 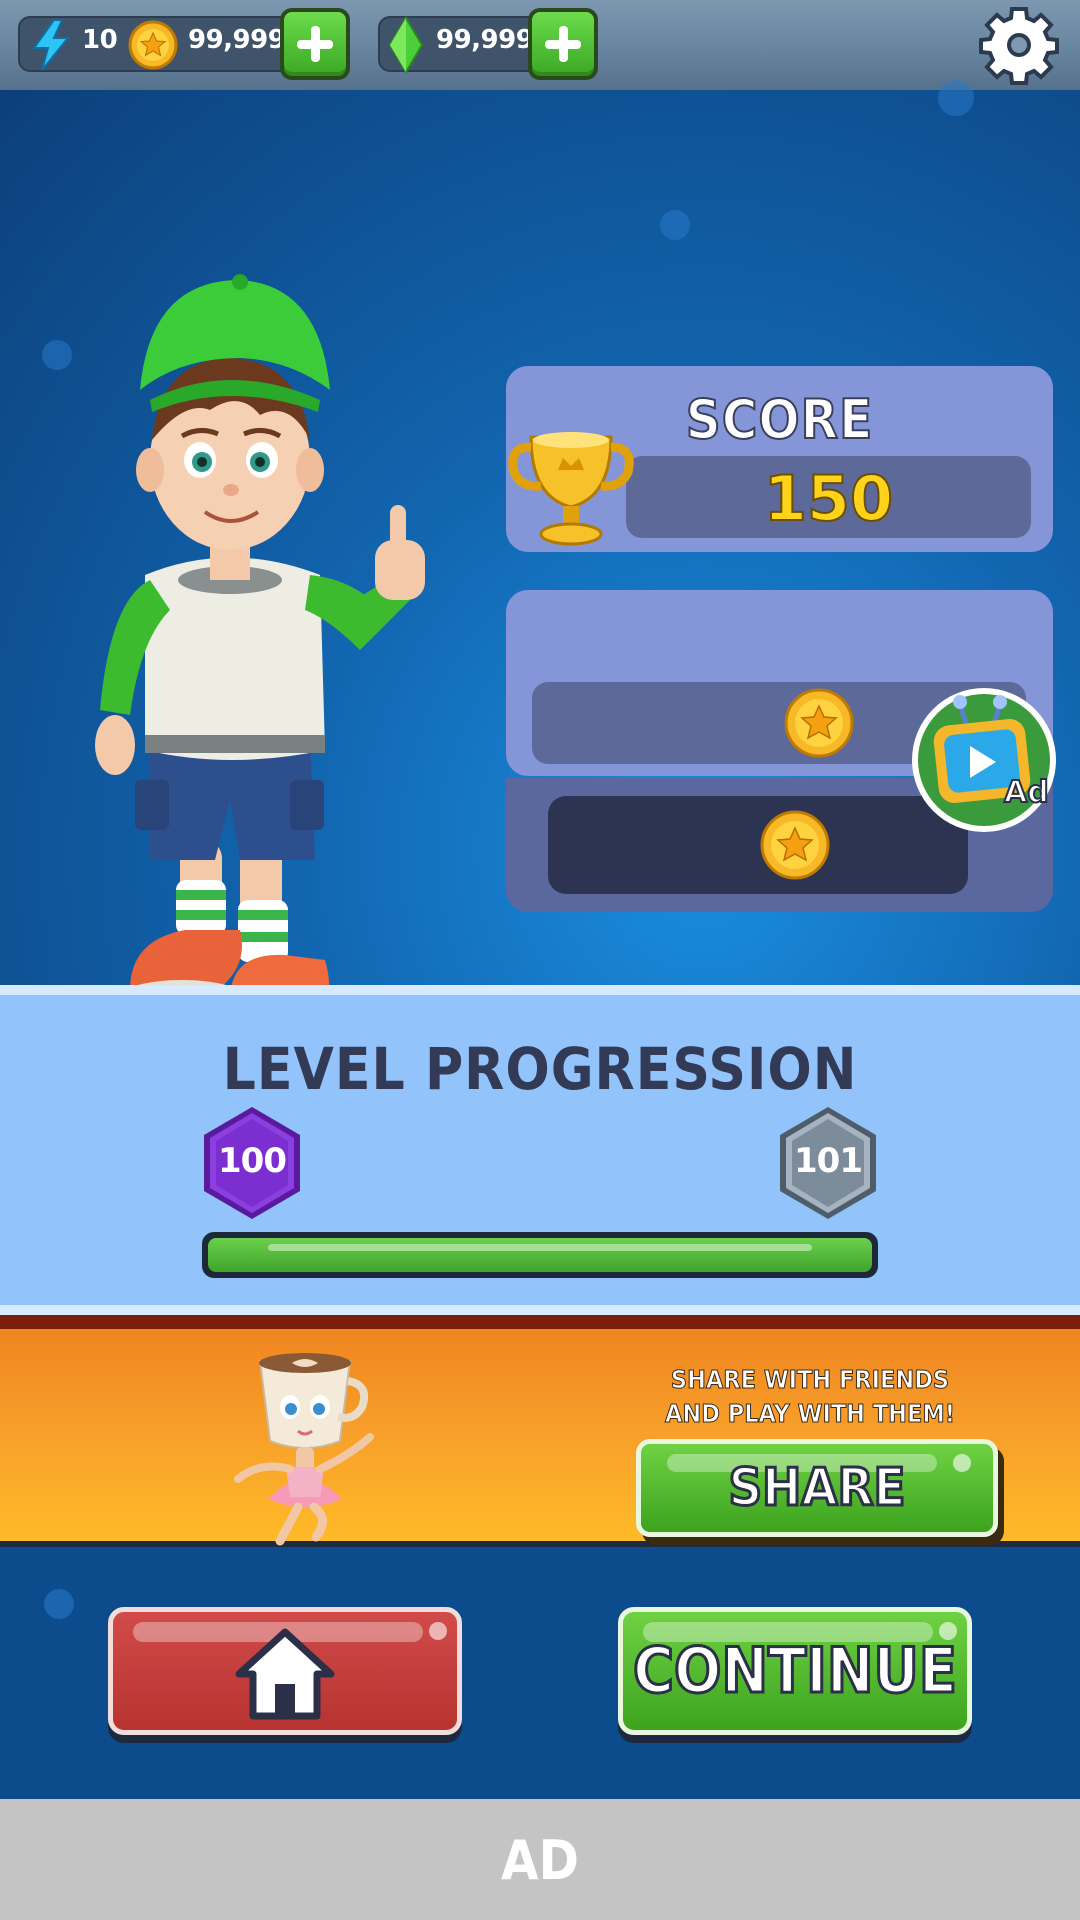 I want to click on gear-icon, so click(x=1019, y=45).